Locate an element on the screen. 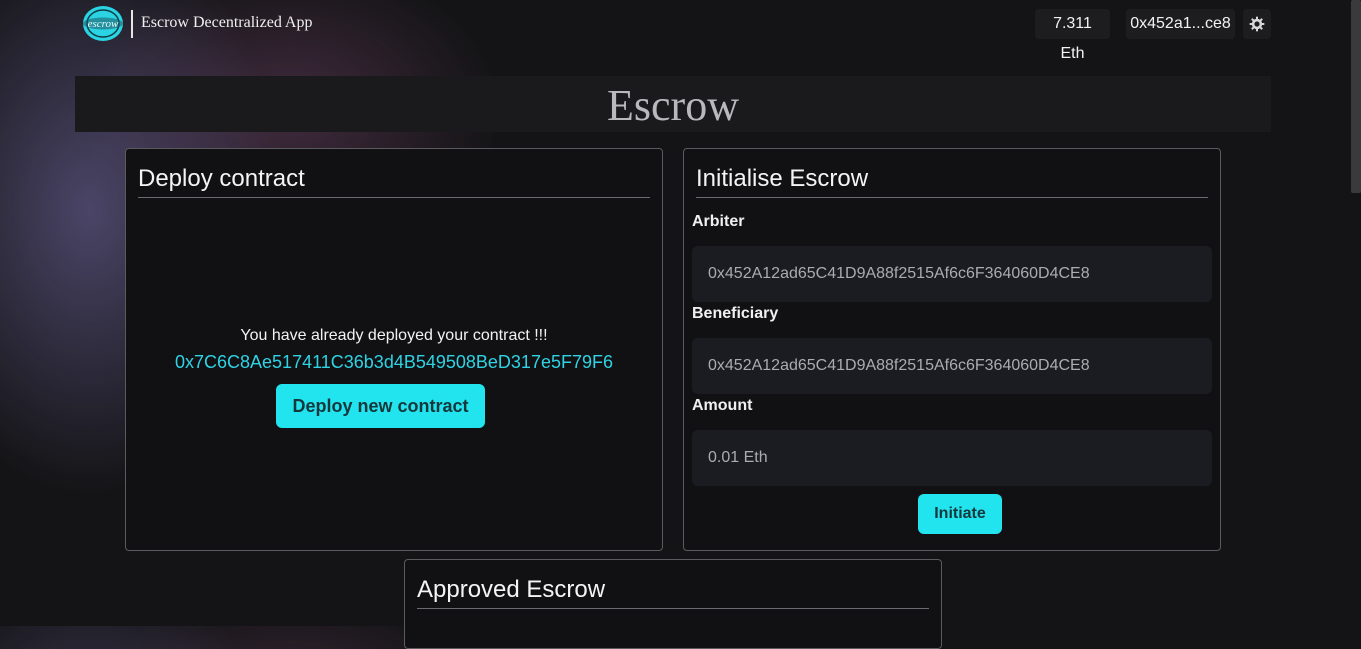  card-title: Deploy contract is located at coordinates (221, 178).